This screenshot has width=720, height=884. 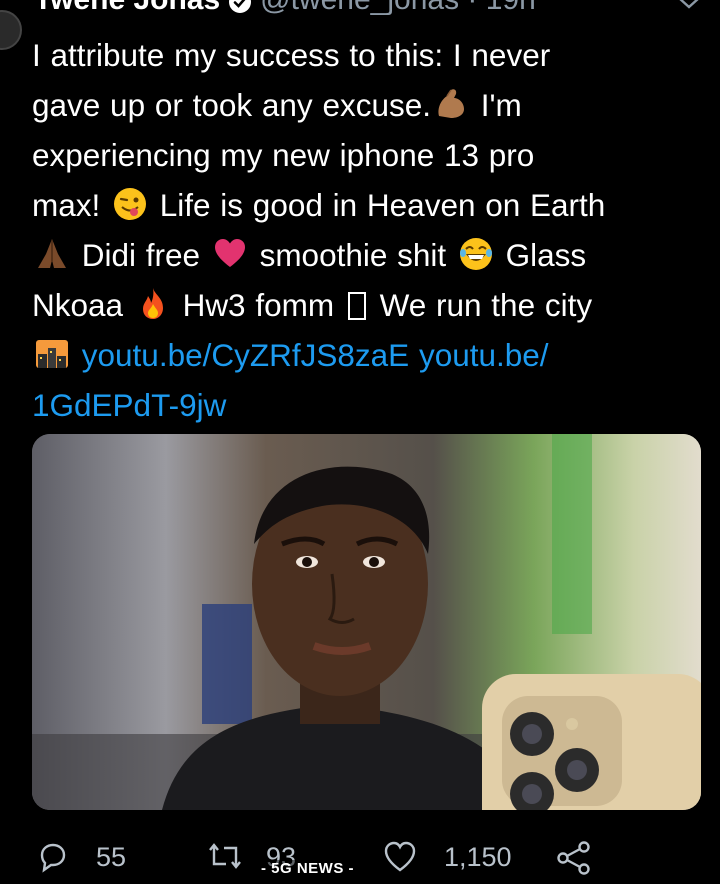 I want to click on tweet-header: Twene Jonas @twene_jonas · 19h, so click(x=285, y=9).